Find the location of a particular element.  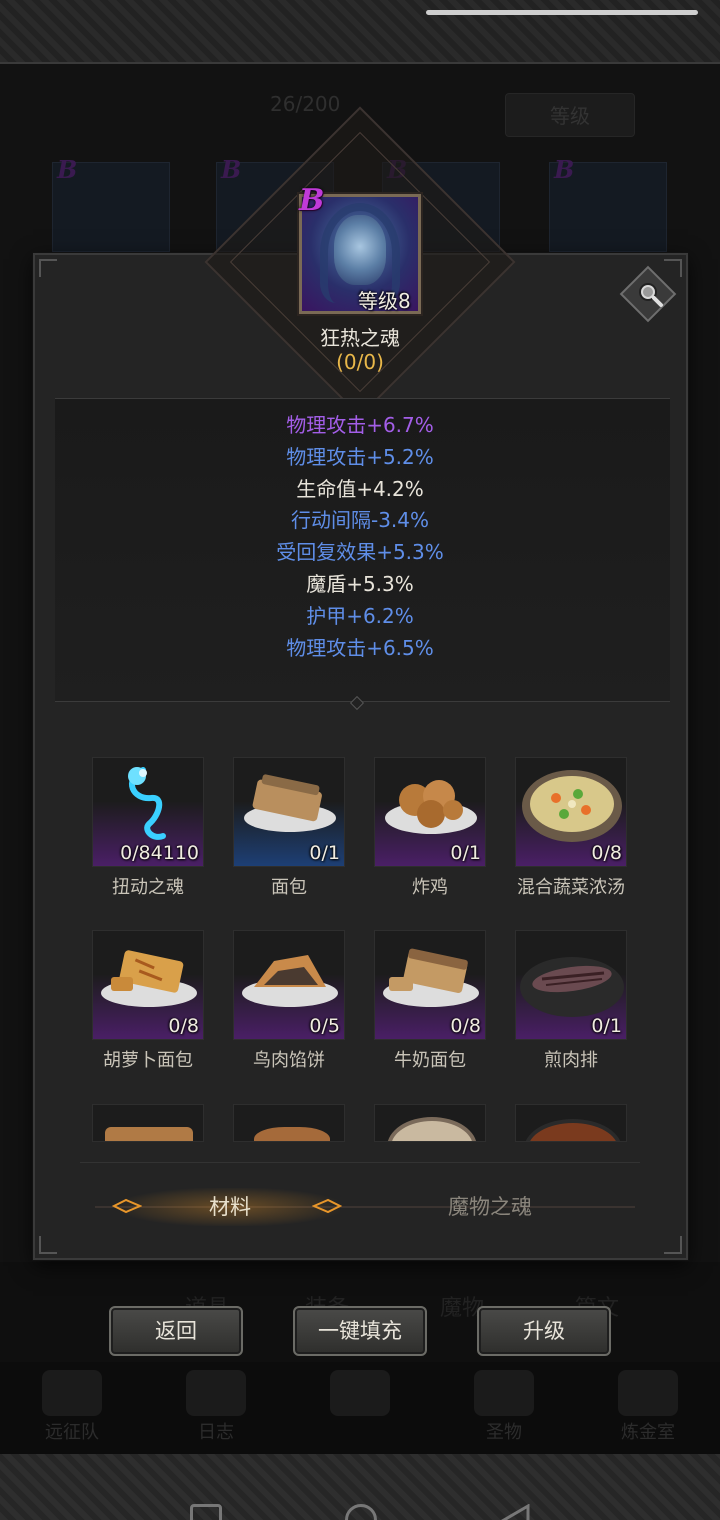

stat-line: 魔盾+5.3% is located at coordinates (360, 584).